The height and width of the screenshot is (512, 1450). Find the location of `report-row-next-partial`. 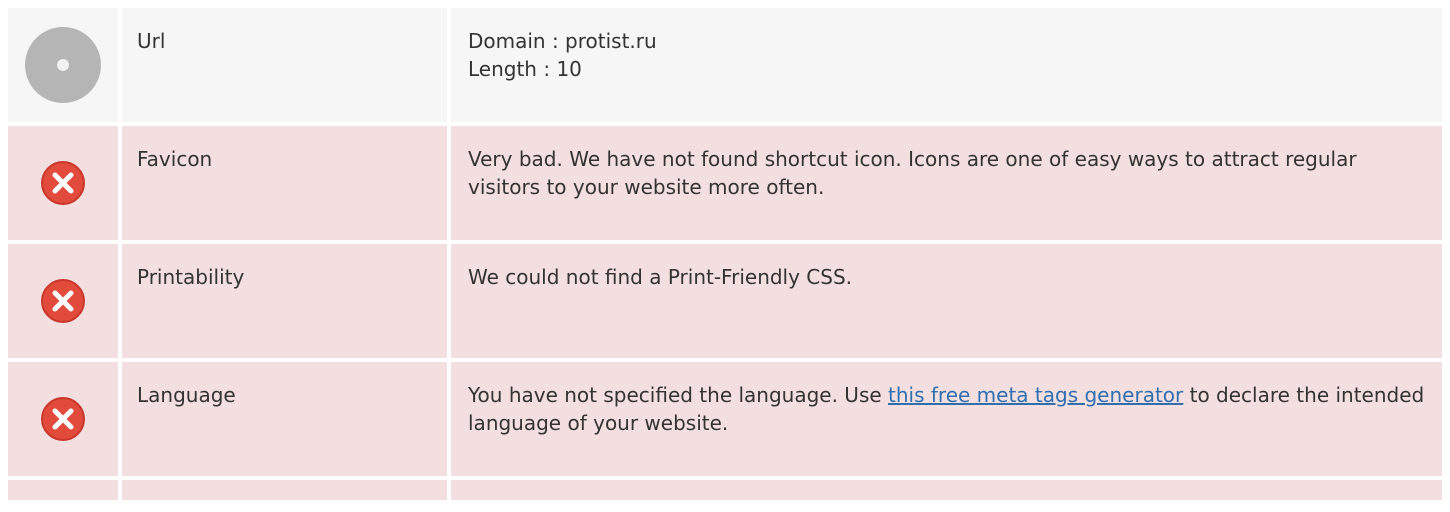

report-row-next-partial is located at coordinates (725, 490).